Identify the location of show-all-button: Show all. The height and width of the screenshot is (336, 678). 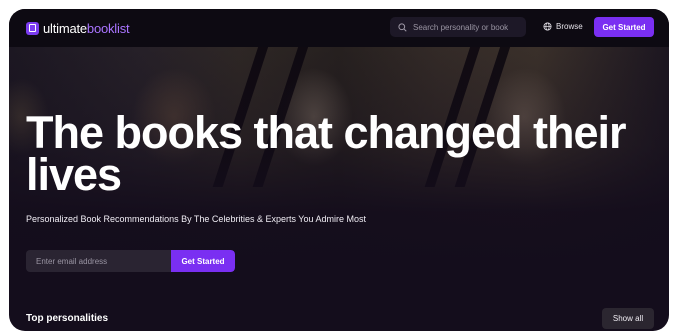
(628, 318).